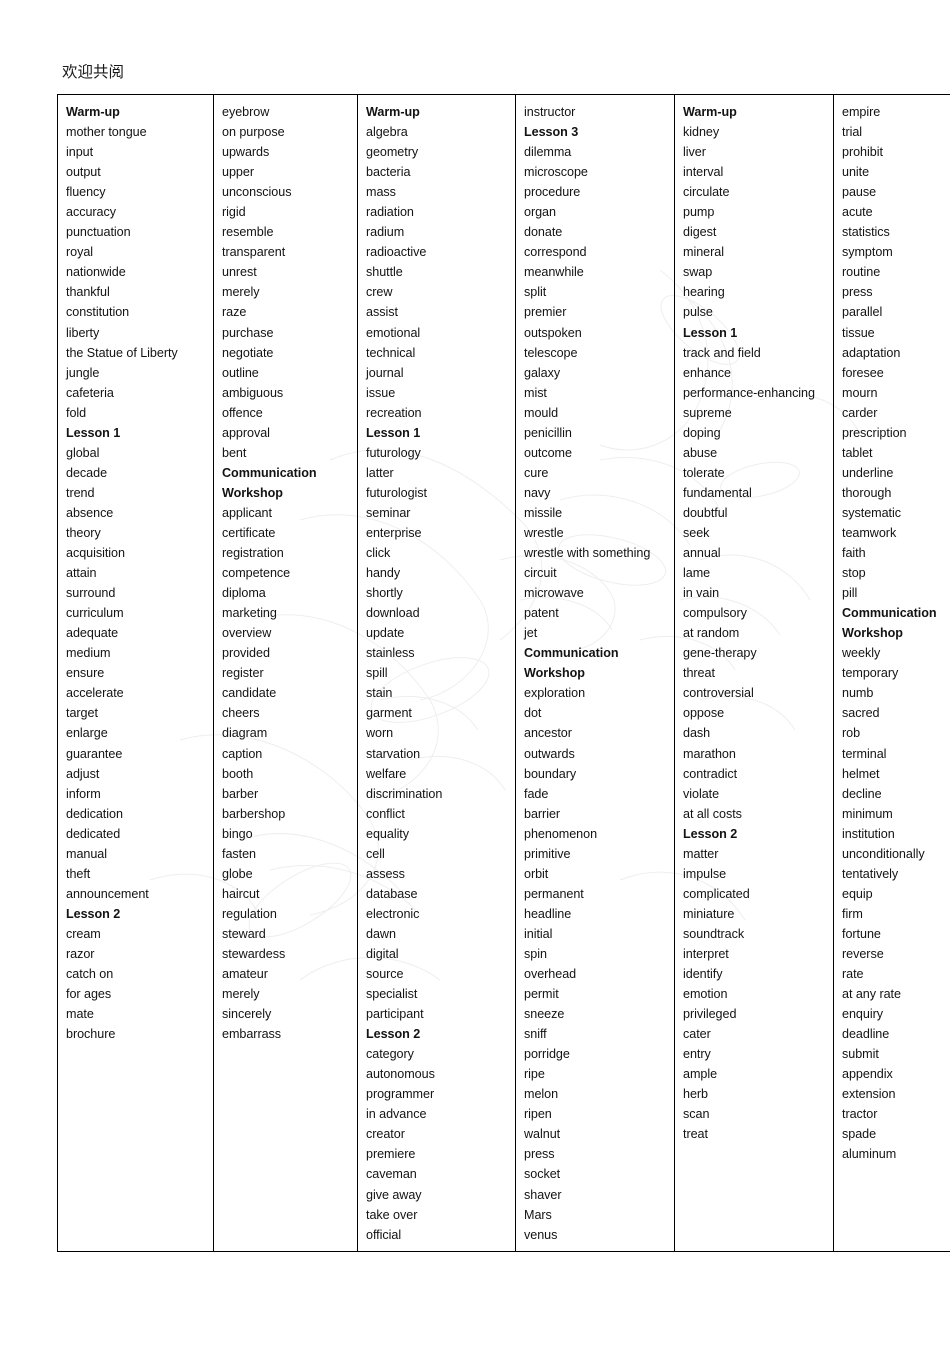 The width and height of the screenshot is (950, 1345). I want to click on vocabulary-word: shuttle, so click(384, 272).